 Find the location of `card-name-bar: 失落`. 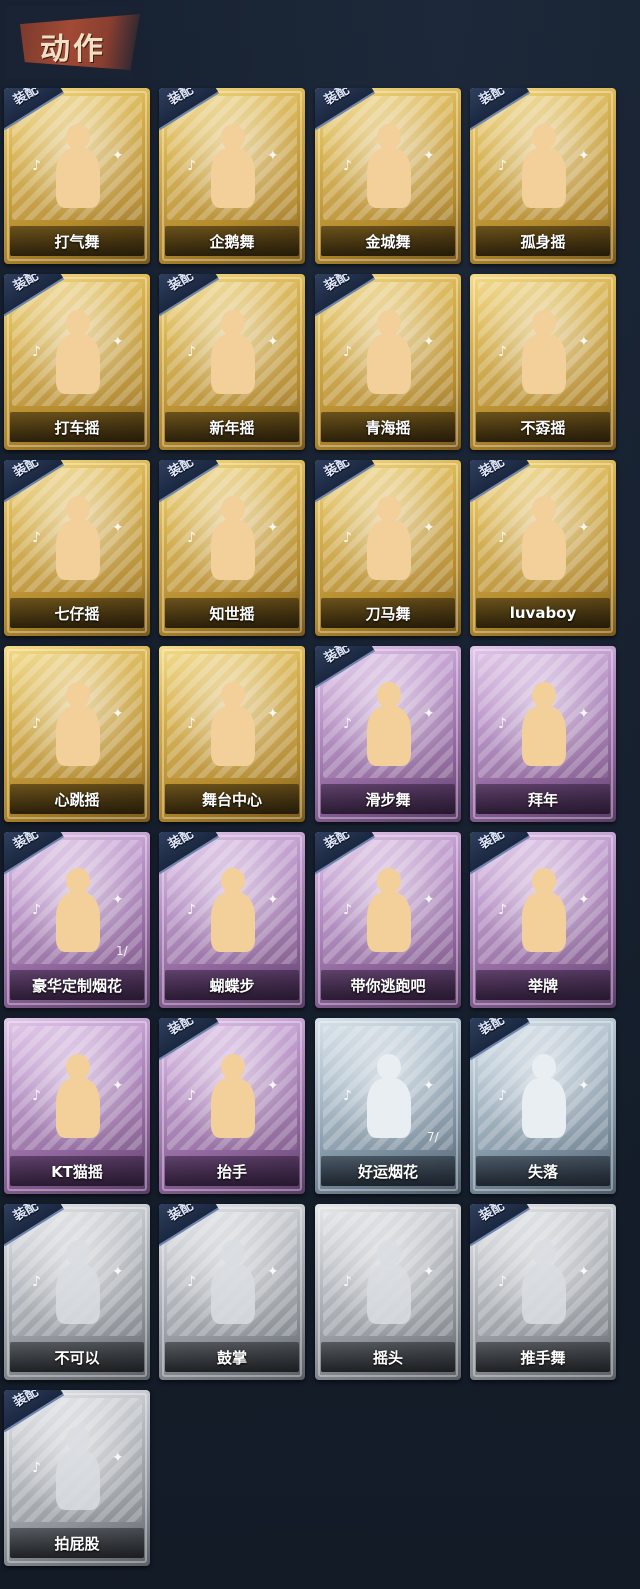

card-name-bar: 失落 is located at coordinates (543, 1171).